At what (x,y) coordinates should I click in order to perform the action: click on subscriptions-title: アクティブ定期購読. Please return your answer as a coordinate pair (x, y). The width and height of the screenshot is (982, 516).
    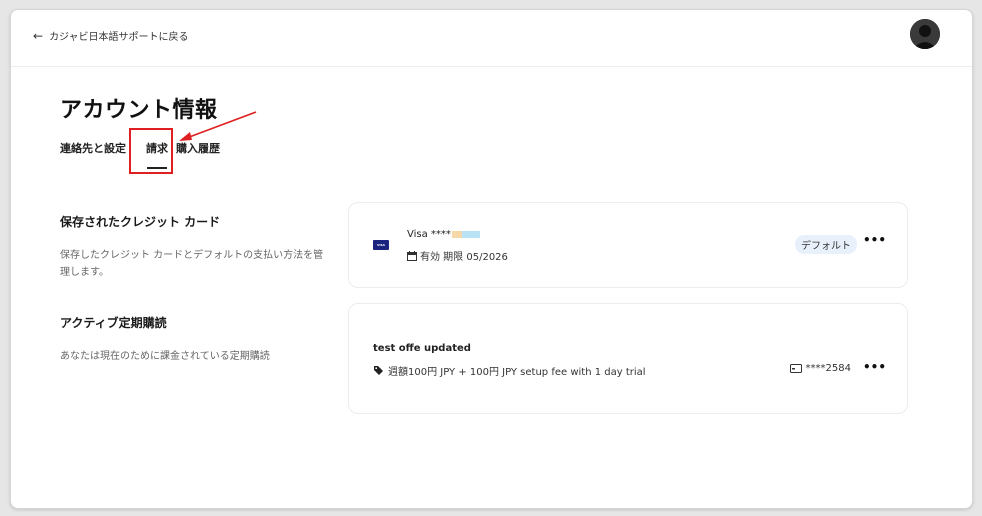
    Looking at the image, I should click on (113, 323).